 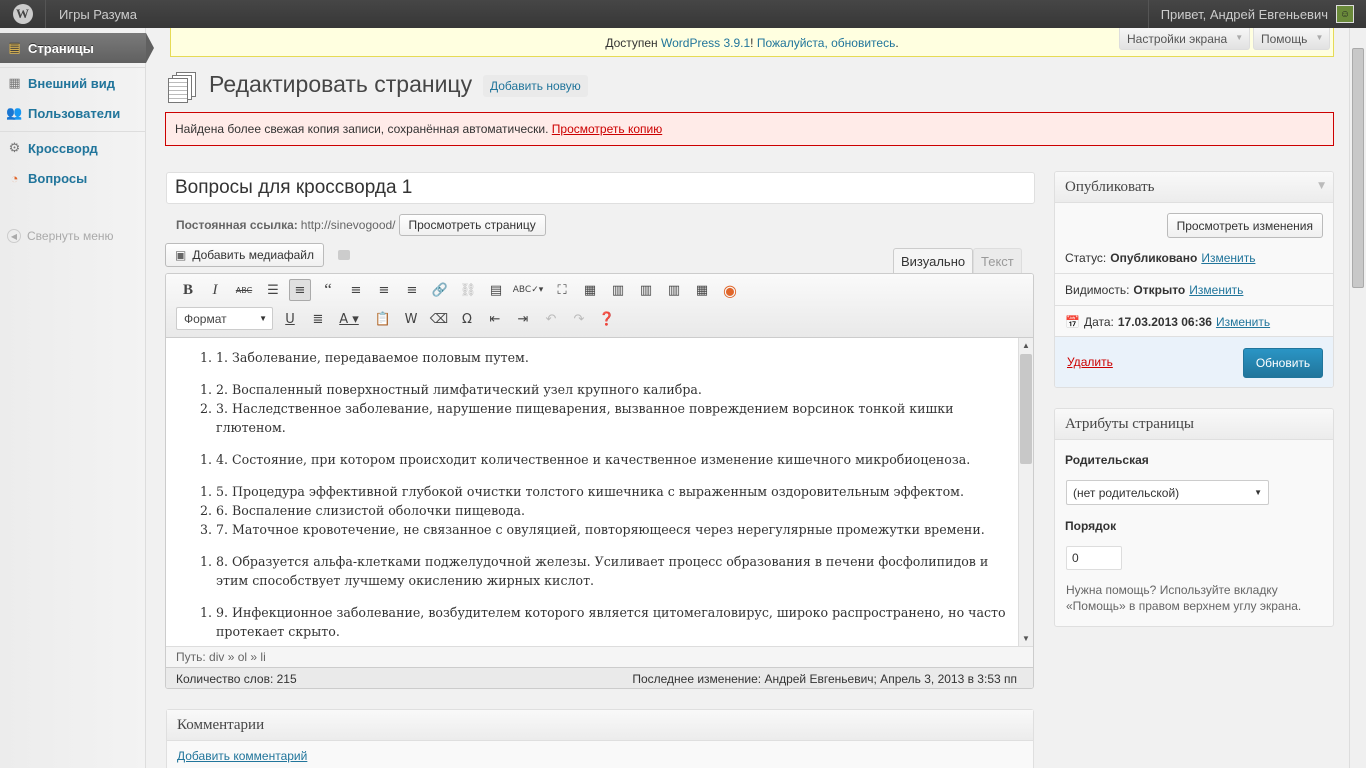 What do you see at coordinates (73, 113) in the screenshot?
I see `menu-item-users: 👥 Пользователи` at bounding box center [73, 113].